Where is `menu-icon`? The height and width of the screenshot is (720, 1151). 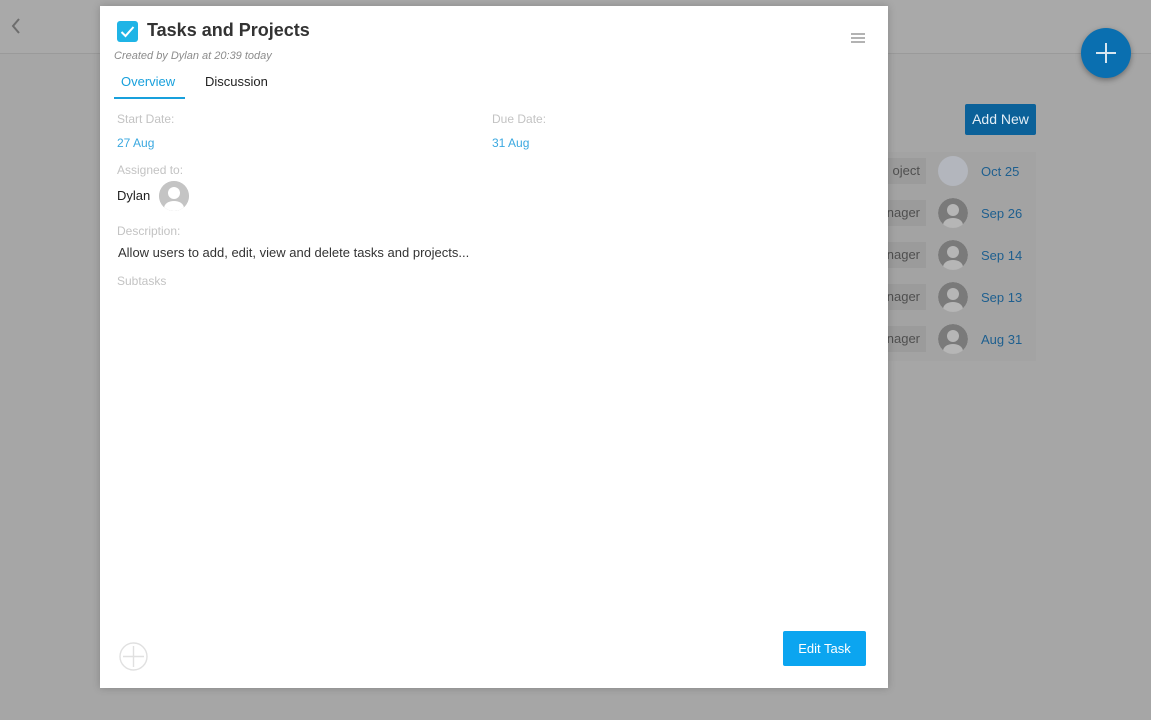
menu-icon is located at coordinates (858, 37).